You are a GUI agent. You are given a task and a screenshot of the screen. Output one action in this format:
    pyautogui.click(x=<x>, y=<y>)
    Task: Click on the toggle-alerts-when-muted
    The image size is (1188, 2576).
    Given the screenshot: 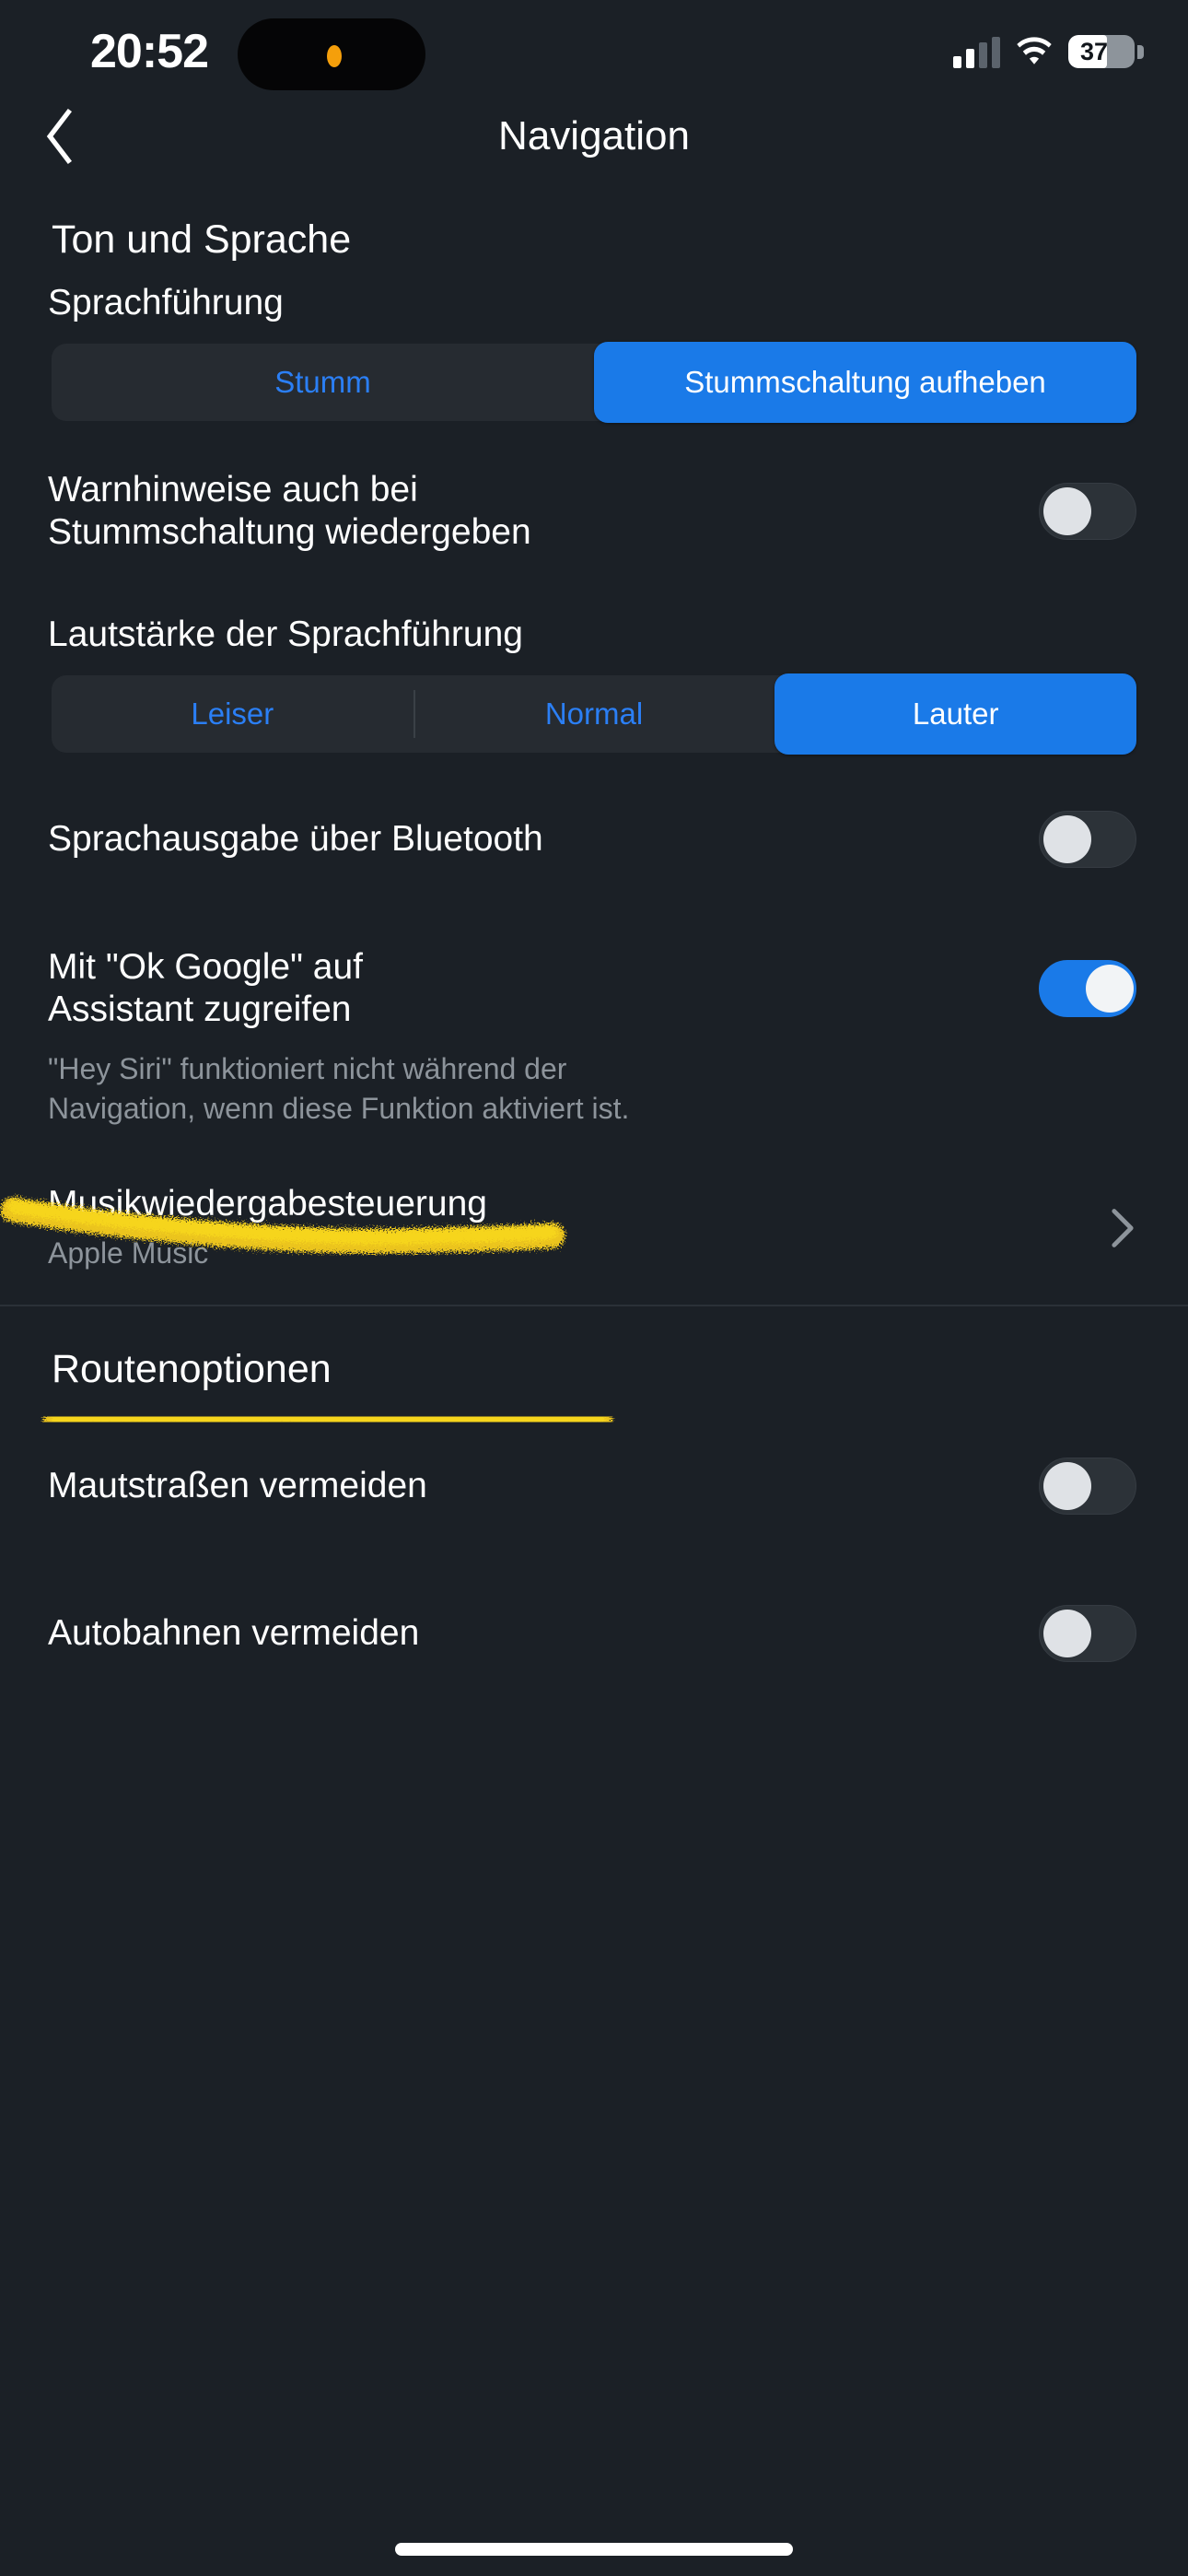 What is the action you would take?
    pyautogui.click(x=1087, y=511)
    